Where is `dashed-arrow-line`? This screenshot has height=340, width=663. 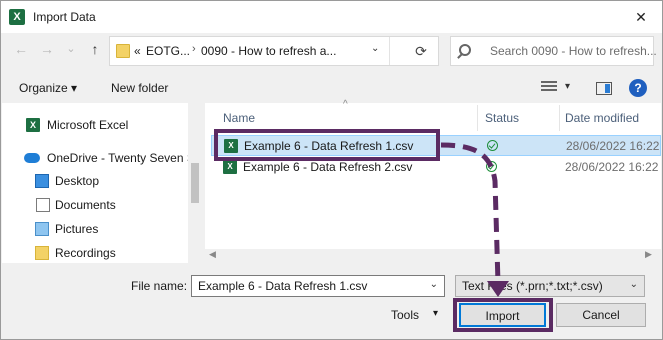
dashed-arrow-line is located at coordinates (470, 213).